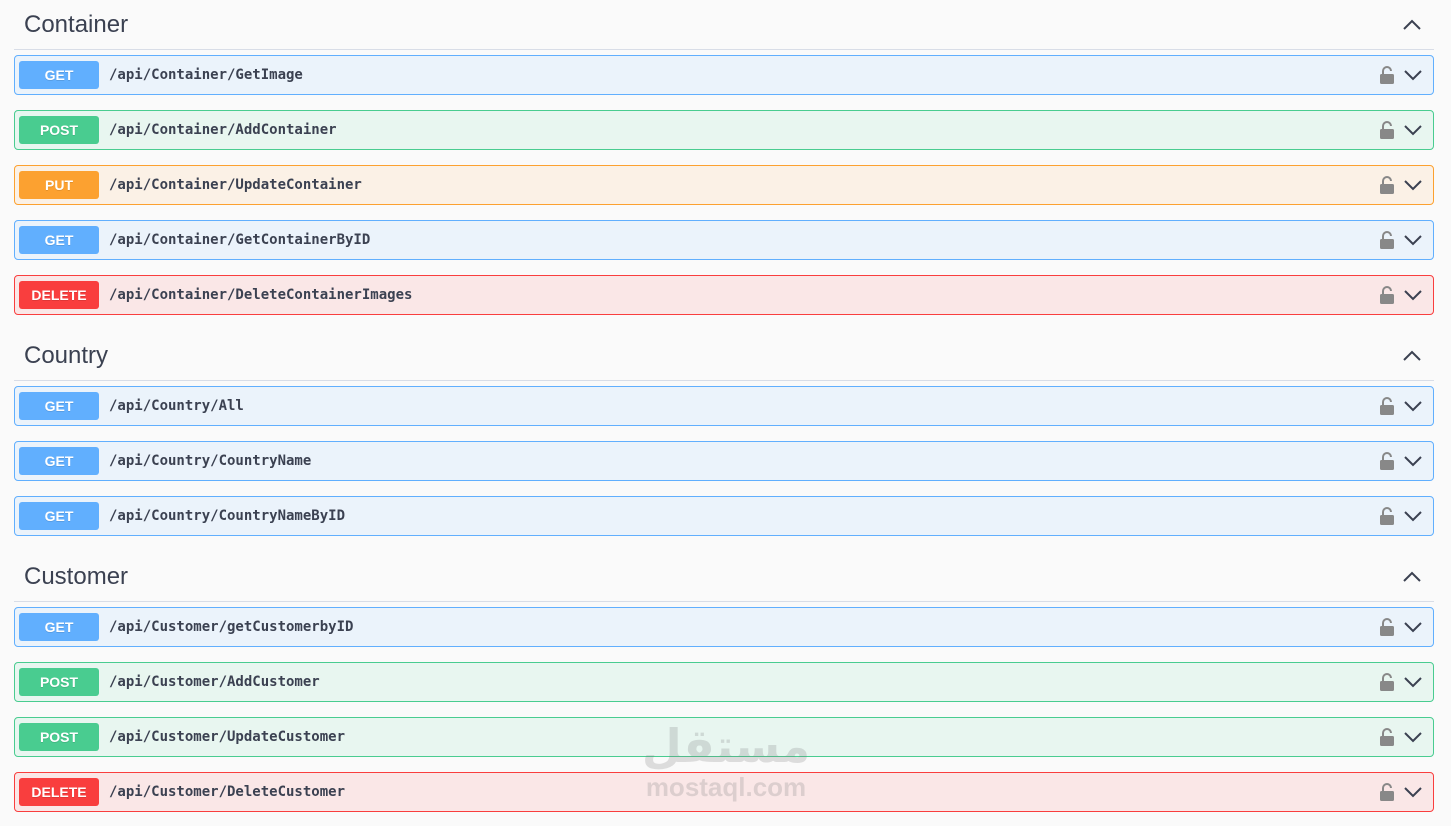 The height and width of the screenshot is (826, 1451). Describe the element at coordinates (231, 627) in the screenshot. I see `operation-path: /api/Customer/getCustomerbyID` at that location.